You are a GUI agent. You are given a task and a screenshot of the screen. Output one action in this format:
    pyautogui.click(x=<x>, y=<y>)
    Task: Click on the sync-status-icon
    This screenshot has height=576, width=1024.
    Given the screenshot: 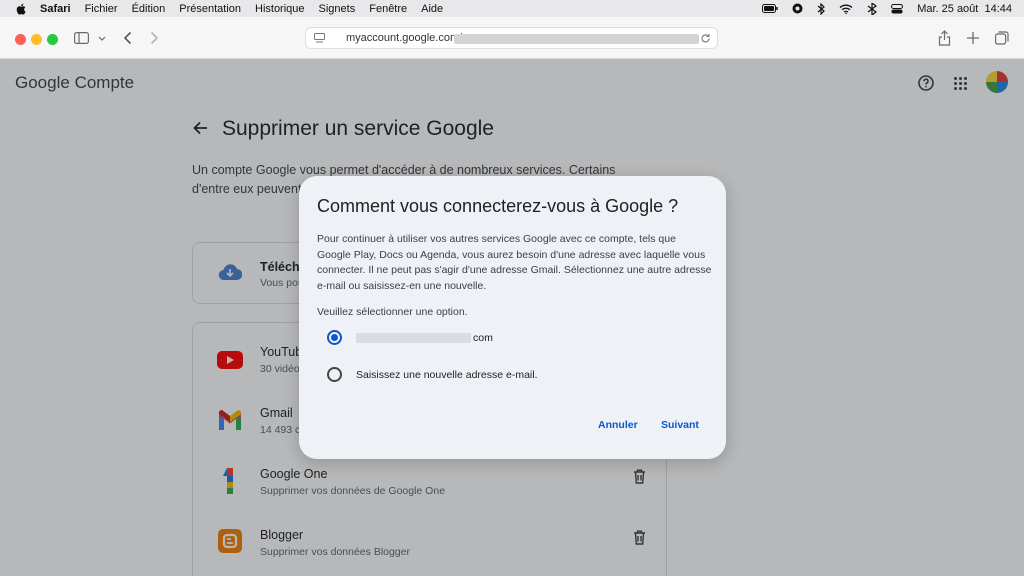 What is the action you would take?
    pyautogui.click(x=797, y=8)
    